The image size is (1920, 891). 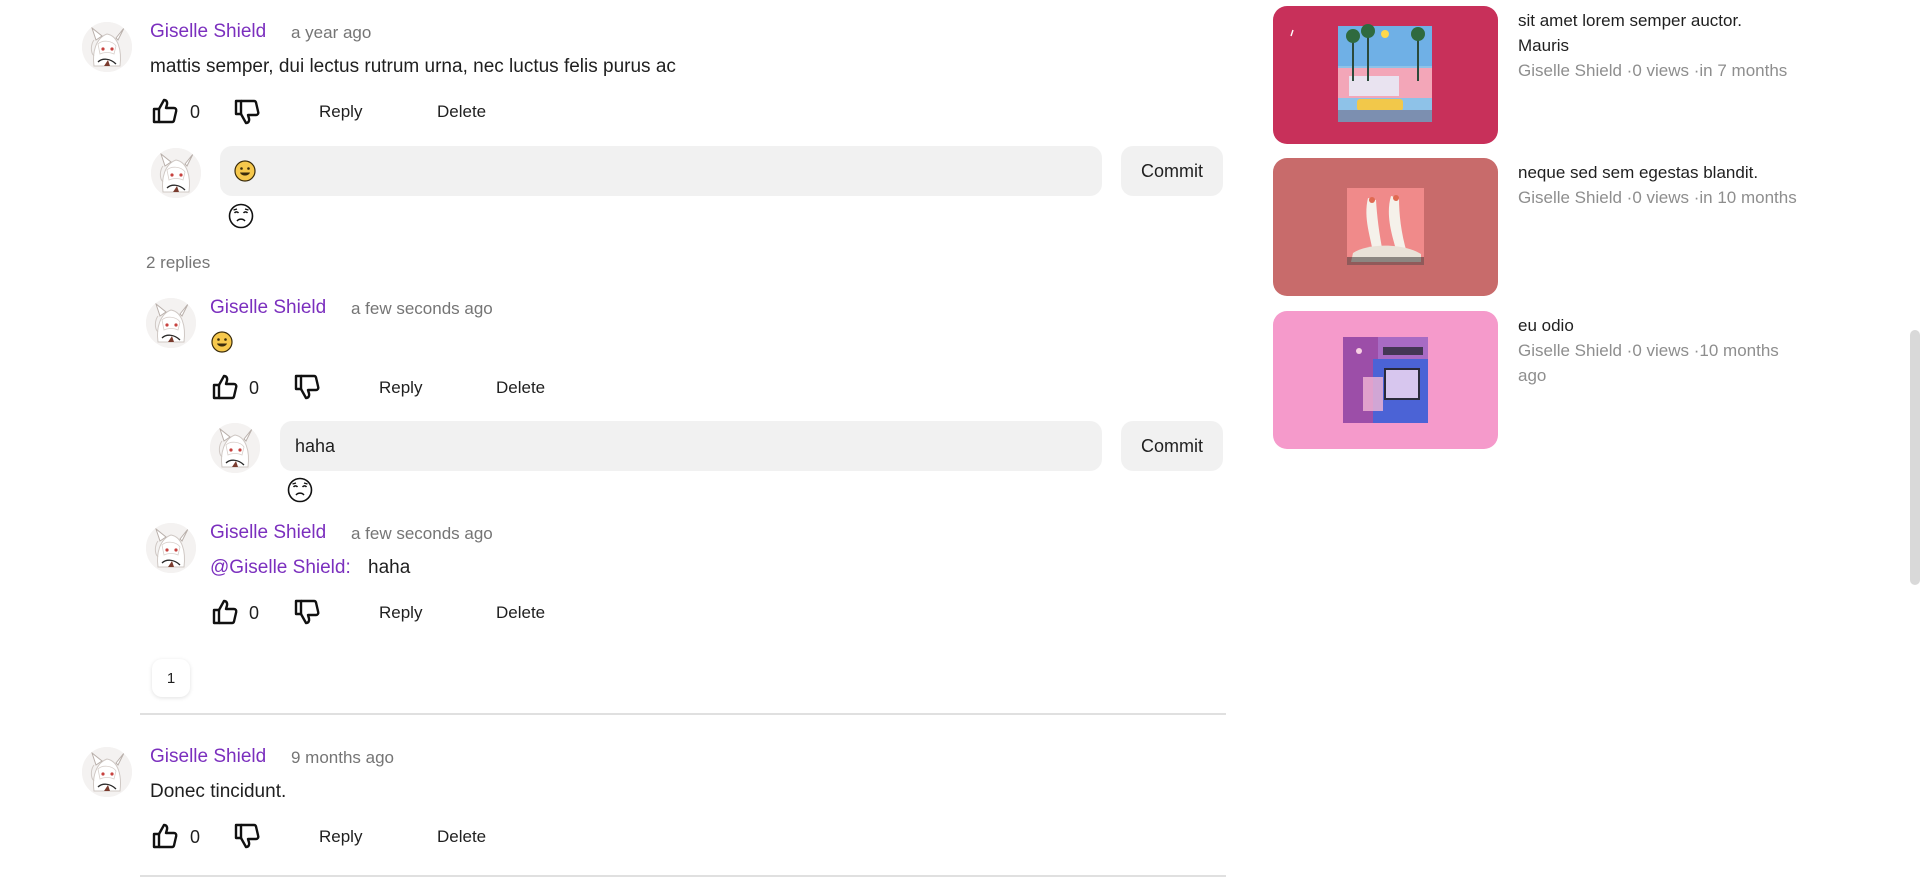 I want to click on comment-emoji, so click(x=222, y=344).